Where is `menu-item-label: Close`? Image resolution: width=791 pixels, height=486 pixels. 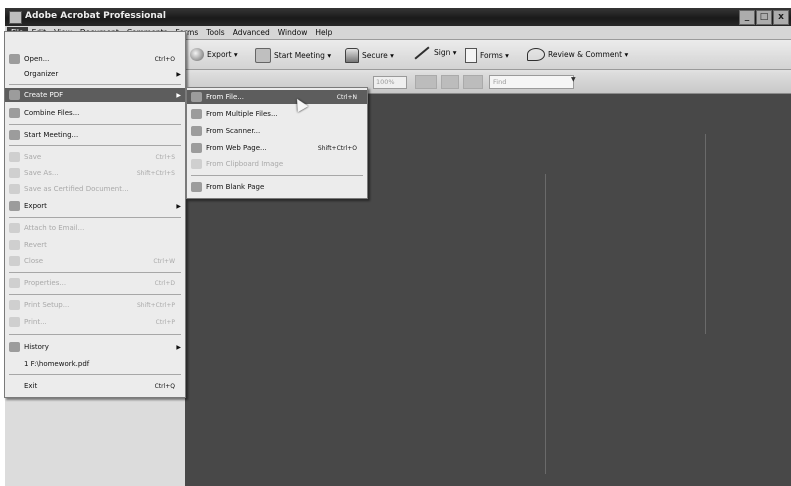 menu-item-label: Close is located at coordinates (34, 261).